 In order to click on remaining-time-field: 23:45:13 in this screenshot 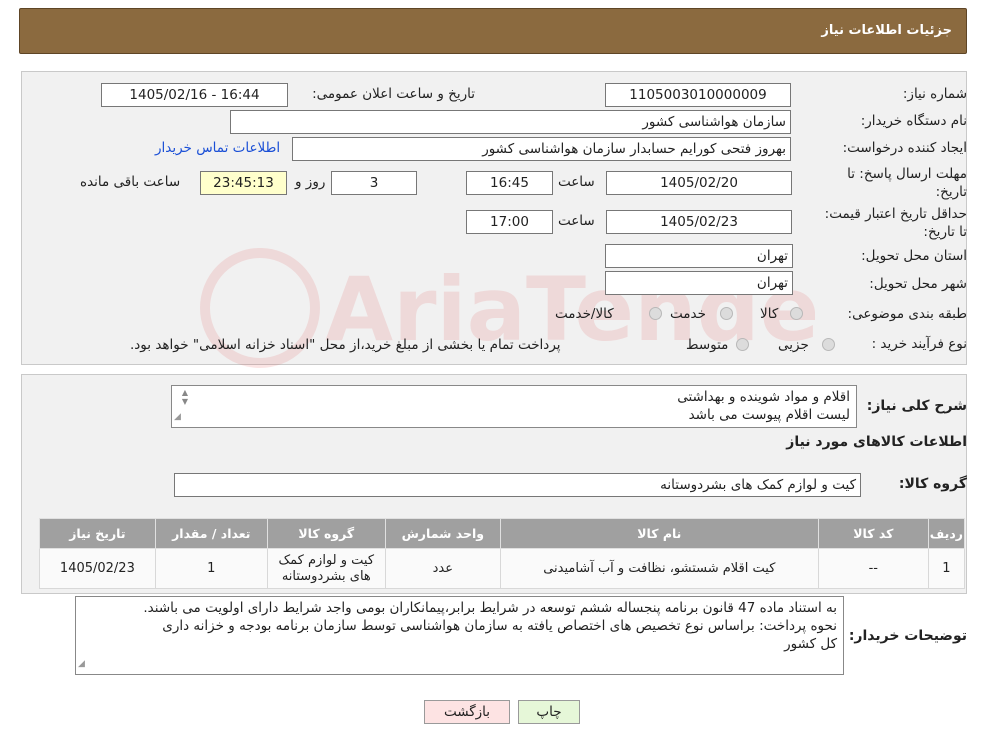, I will do `click(243, 183)`.